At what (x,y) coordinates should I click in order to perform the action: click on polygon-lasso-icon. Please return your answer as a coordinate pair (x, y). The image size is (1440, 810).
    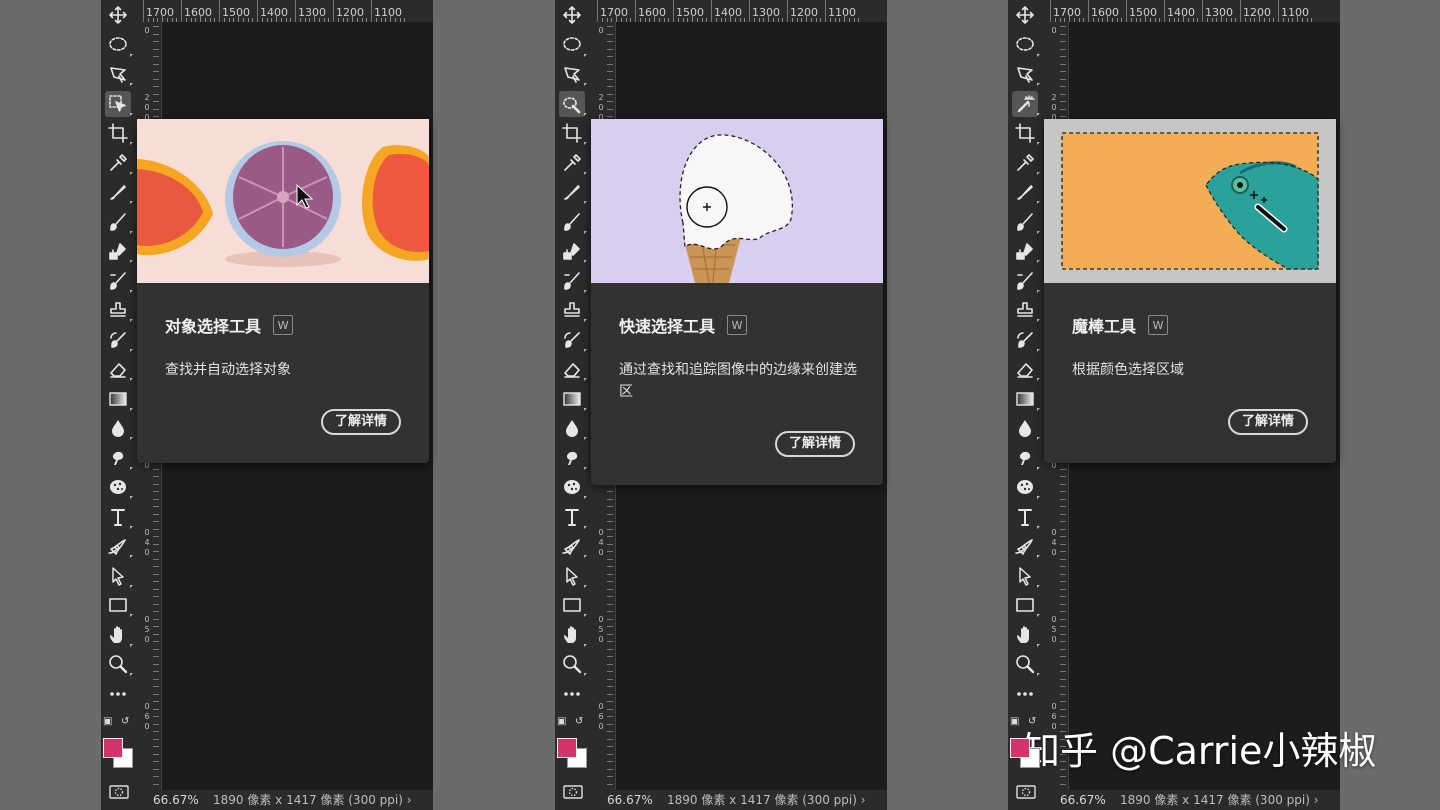
    Looking at the image, I should click on (572, 74).